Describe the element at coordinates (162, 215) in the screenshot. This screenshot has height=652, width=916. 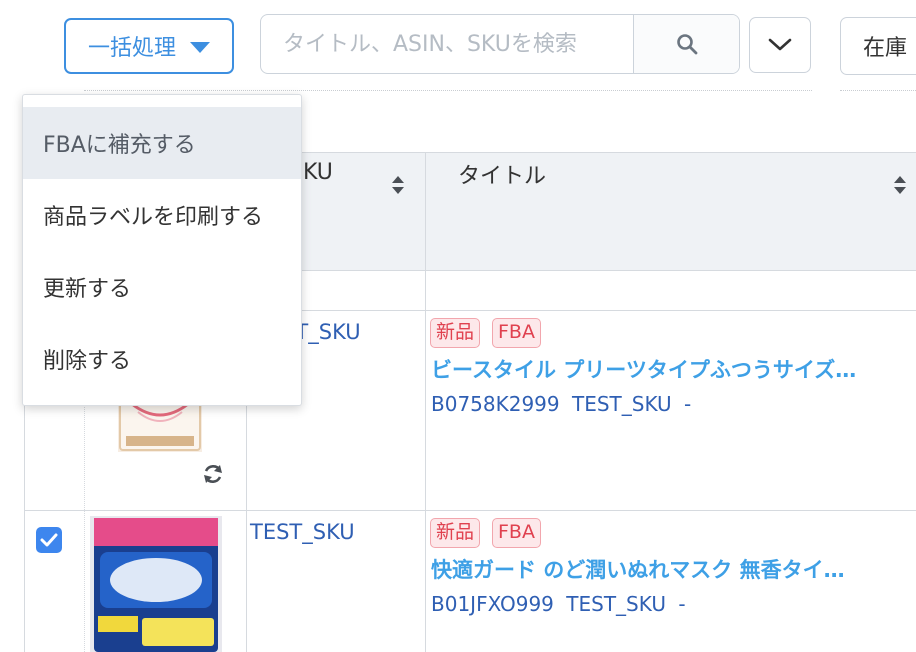
I see `menu-item-print-labels: 商品ラベルを印刷する` at that location.